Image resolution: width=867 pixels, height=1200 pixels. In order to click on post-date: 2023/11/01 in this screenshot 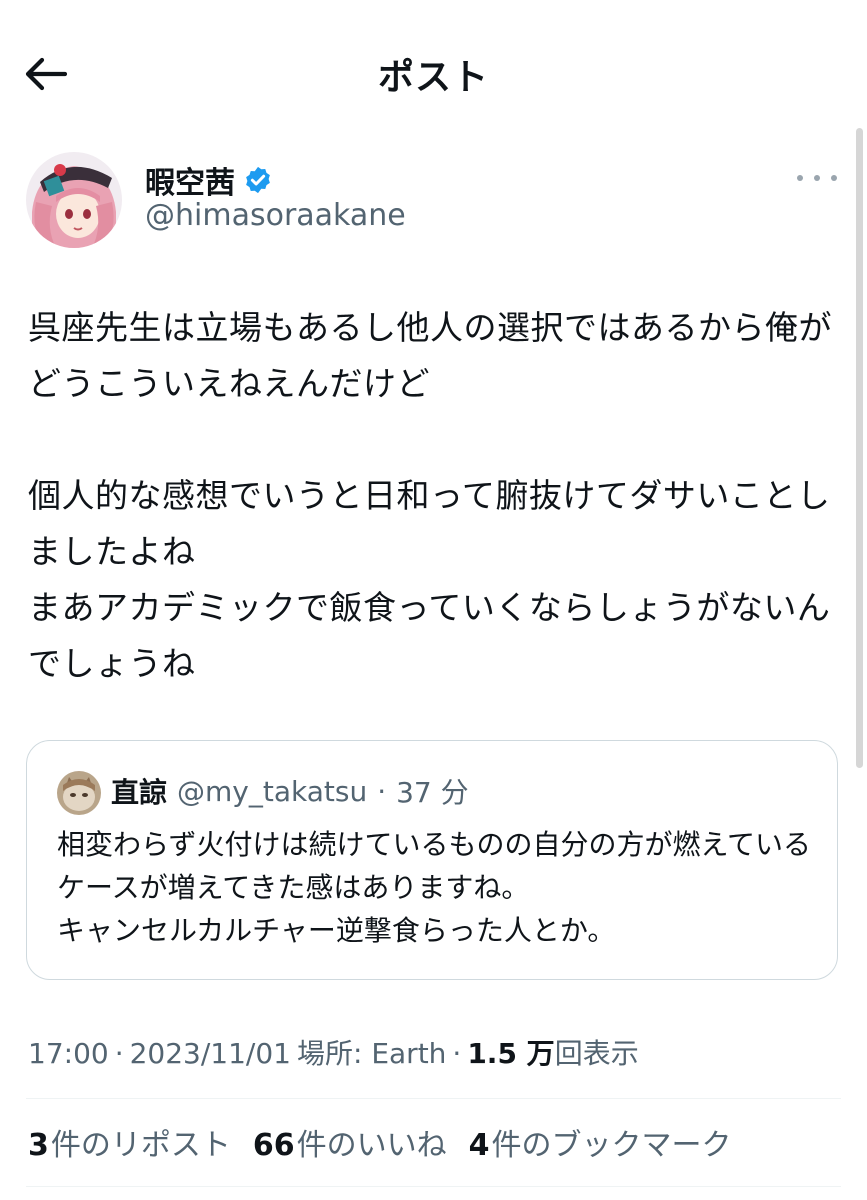, I will do `click(210, 1053)`.